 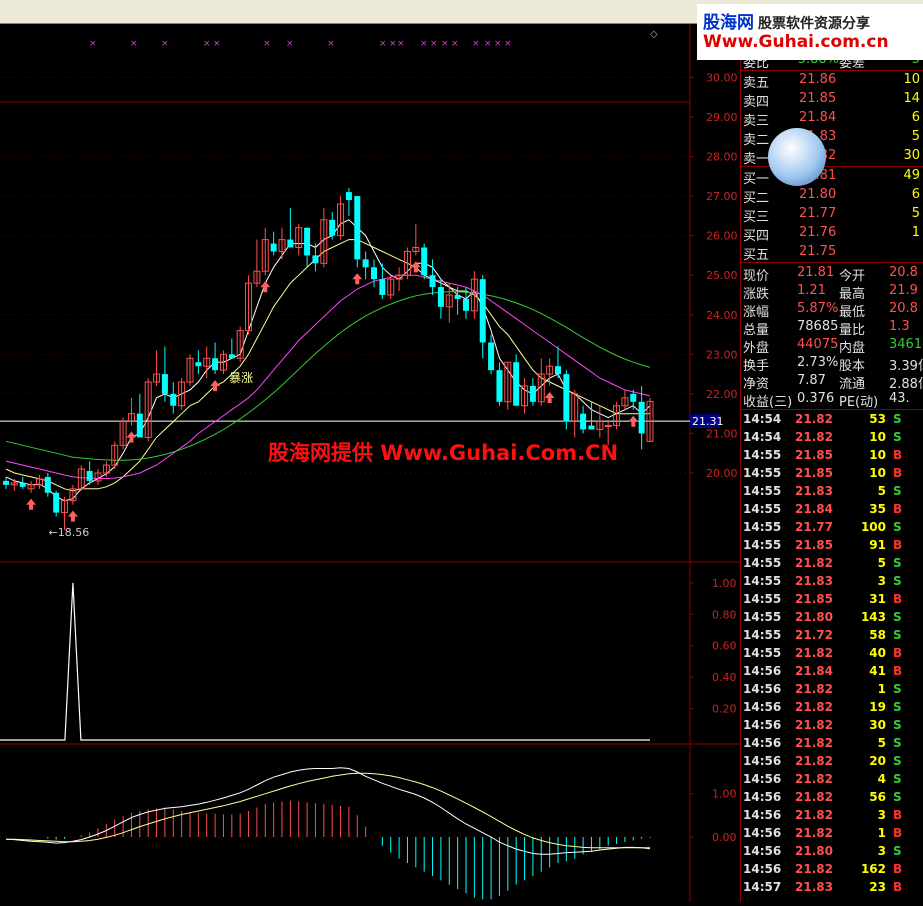 What do you see at coordinates (325, 661) in the screenshot?
I see `indicator-line` at bounding box center [325, 661].